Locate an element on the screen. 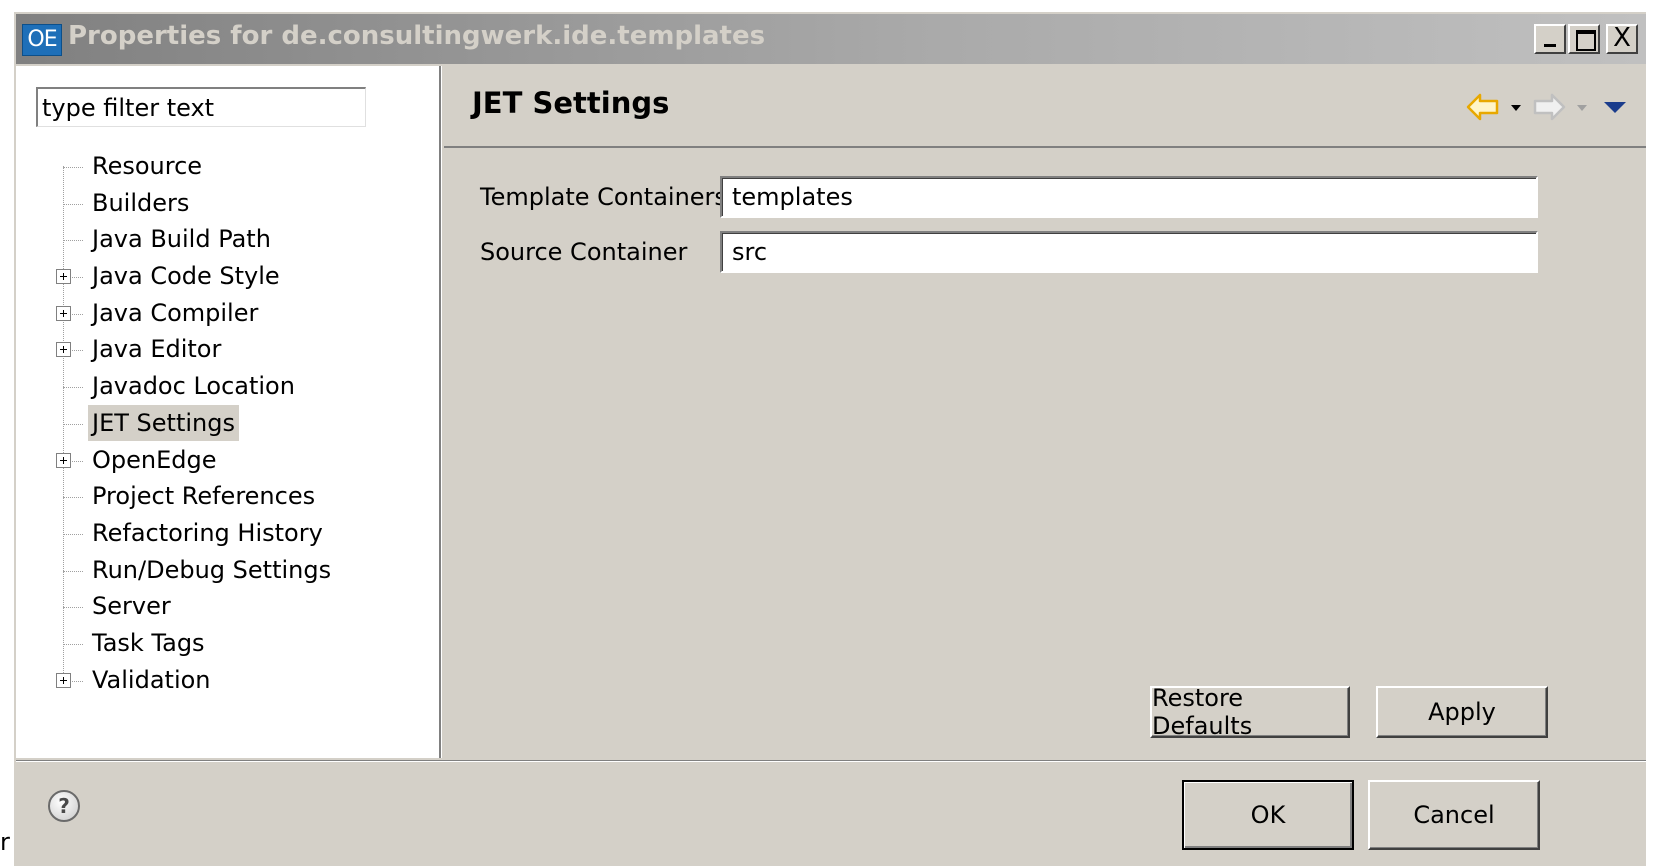 This screenshot has height=866, width=1658. tree-item-label: JET Settings is located at coordinates (163, 422).